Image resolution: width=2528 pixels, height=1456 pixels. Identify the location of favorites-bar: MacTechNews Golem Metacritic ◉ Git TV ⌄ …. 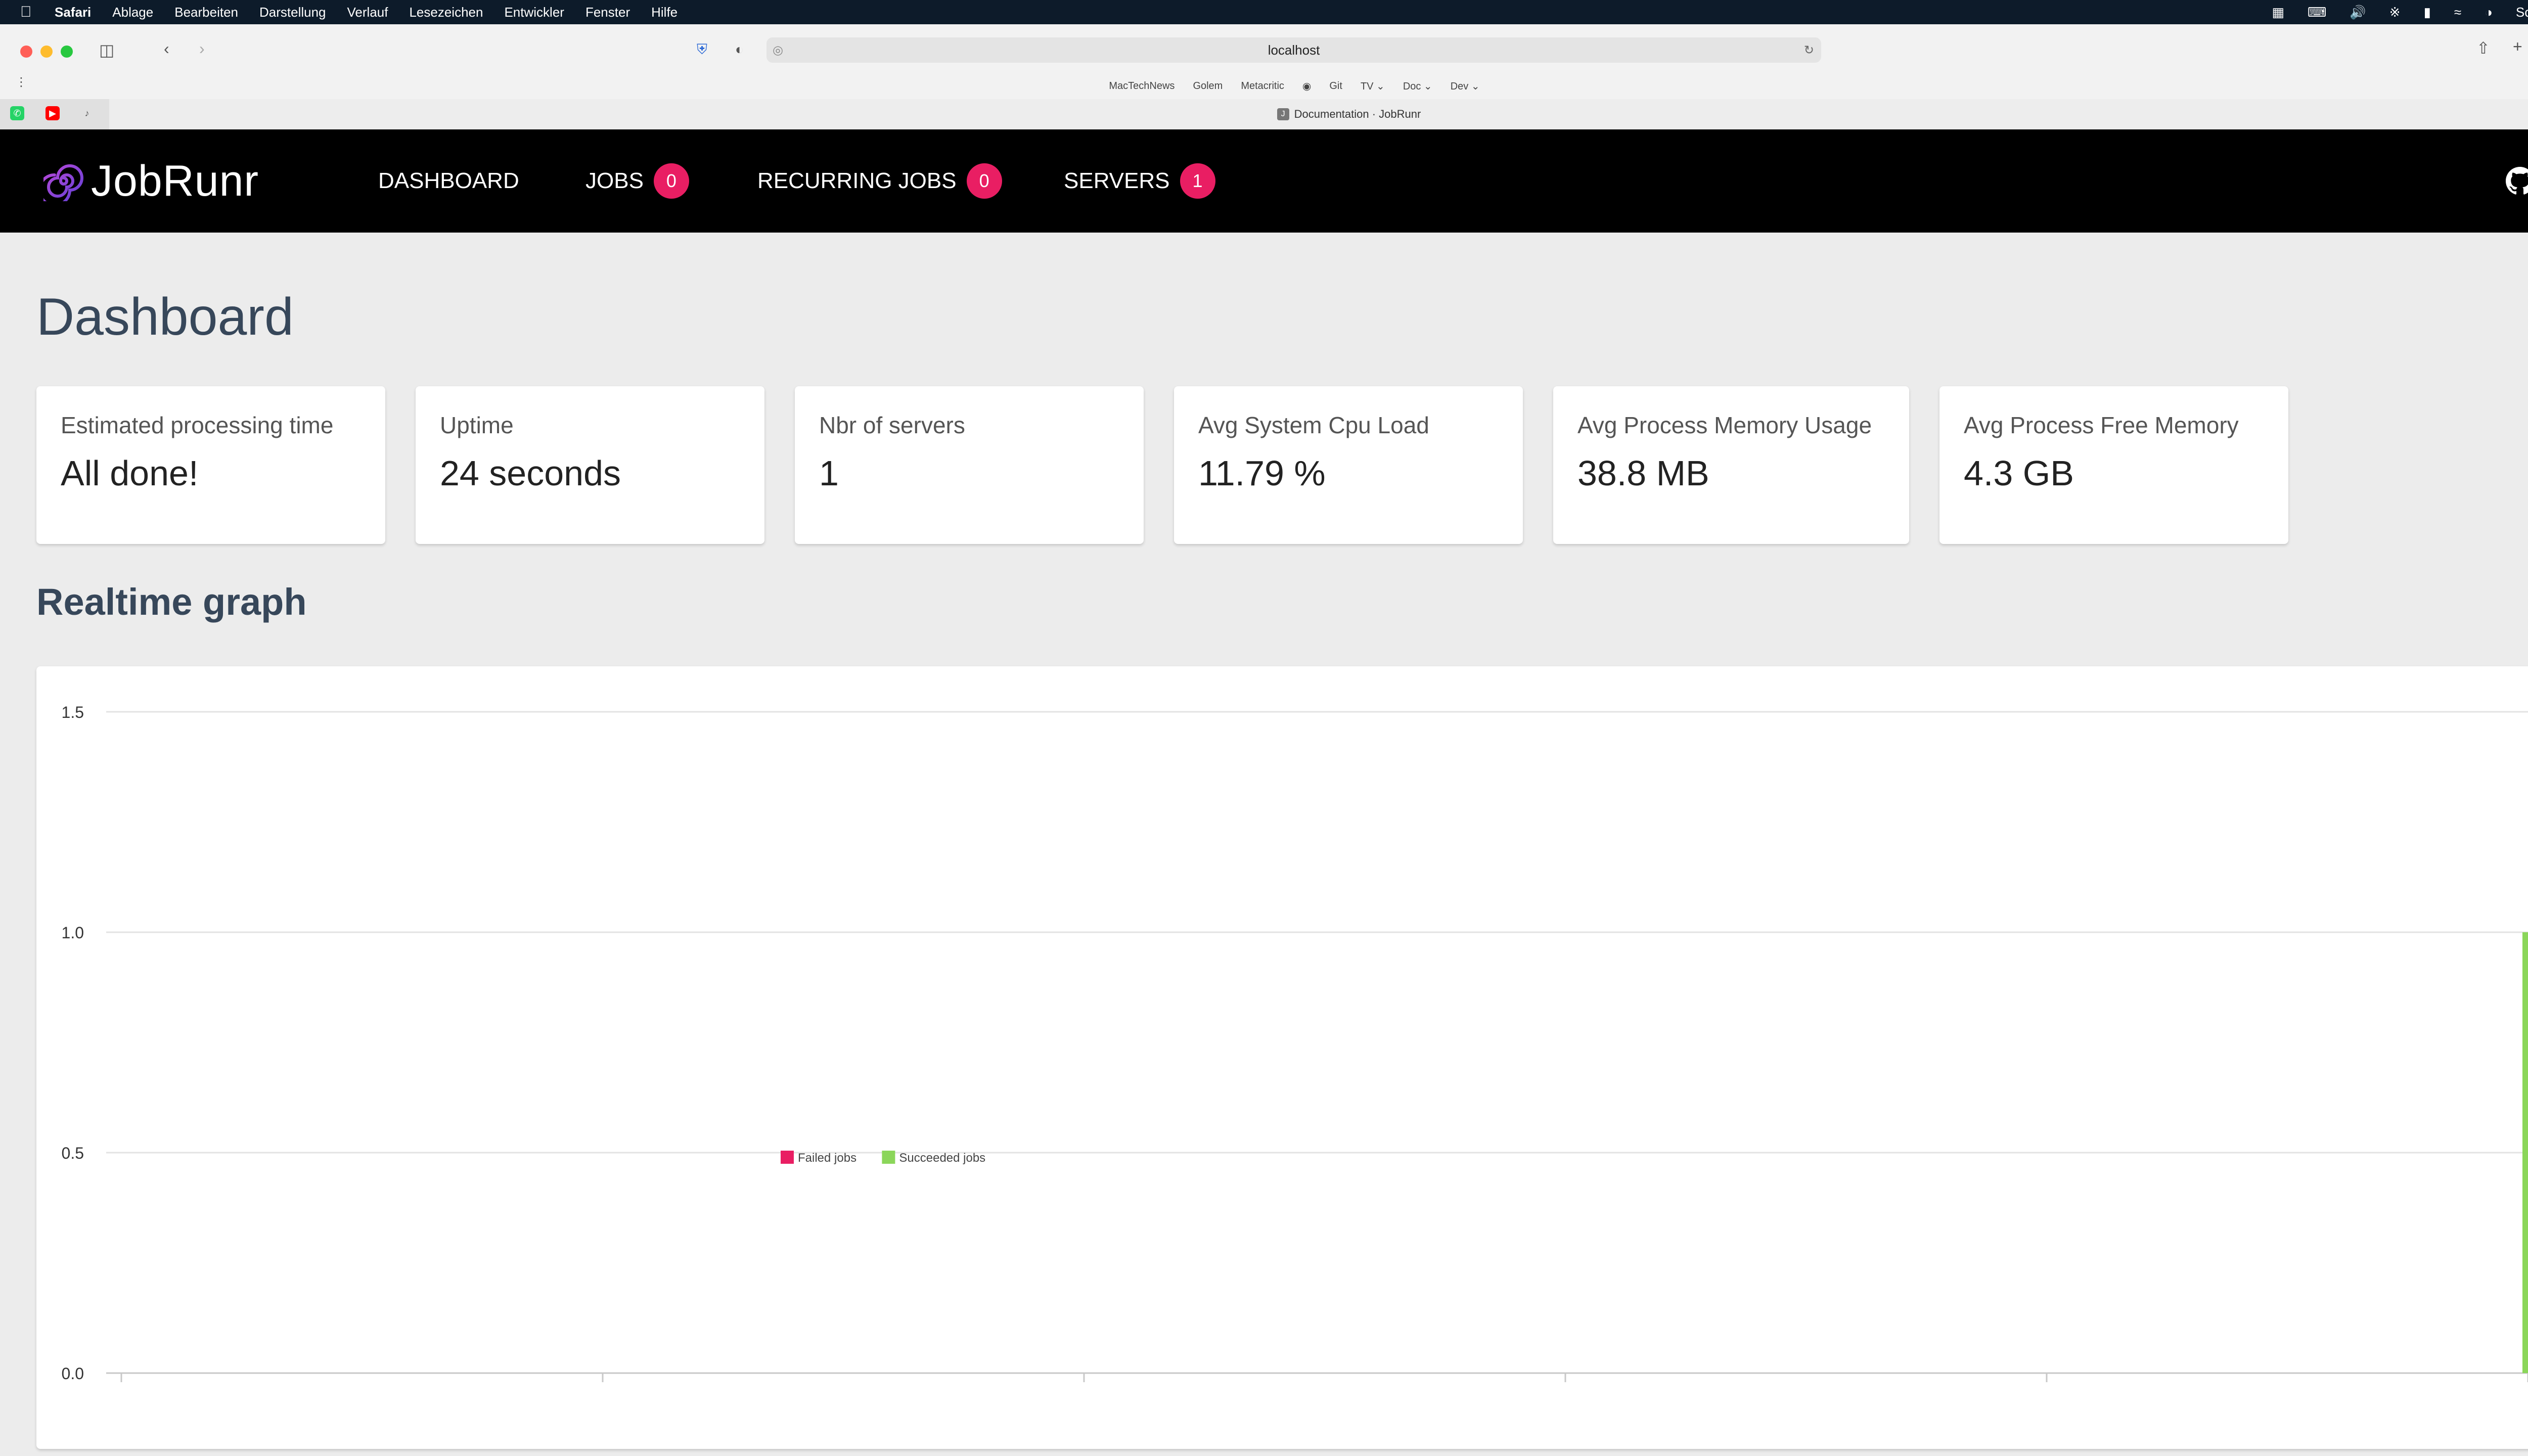
(1264, 86).